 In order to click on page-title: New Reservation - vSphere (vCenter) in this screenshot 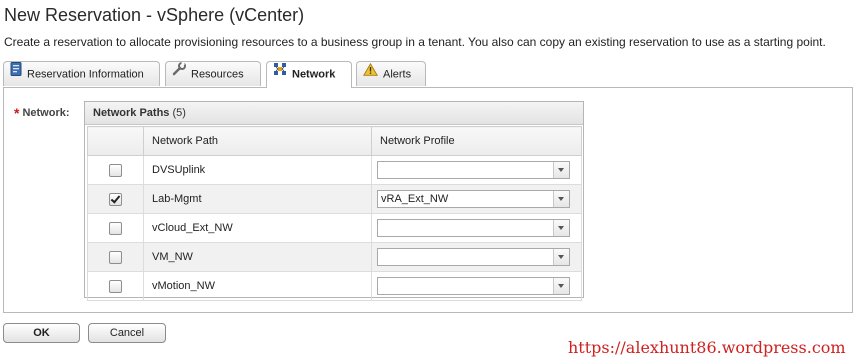, I will do `click(154, 15)`.